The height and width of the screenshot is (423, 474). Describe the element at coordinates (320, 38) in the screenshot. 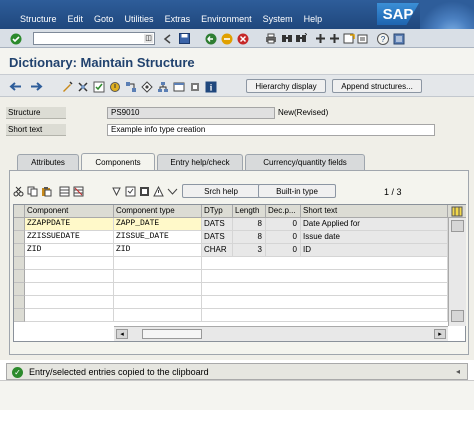

I see `first-page-icon` at that location.